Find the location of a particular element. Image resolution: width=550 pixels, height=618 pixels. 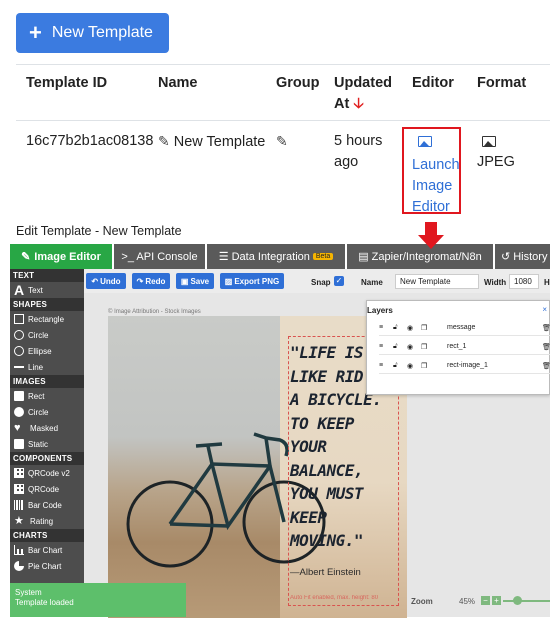

snap-checkbox: ✓ is located at coordinates (339, 281).